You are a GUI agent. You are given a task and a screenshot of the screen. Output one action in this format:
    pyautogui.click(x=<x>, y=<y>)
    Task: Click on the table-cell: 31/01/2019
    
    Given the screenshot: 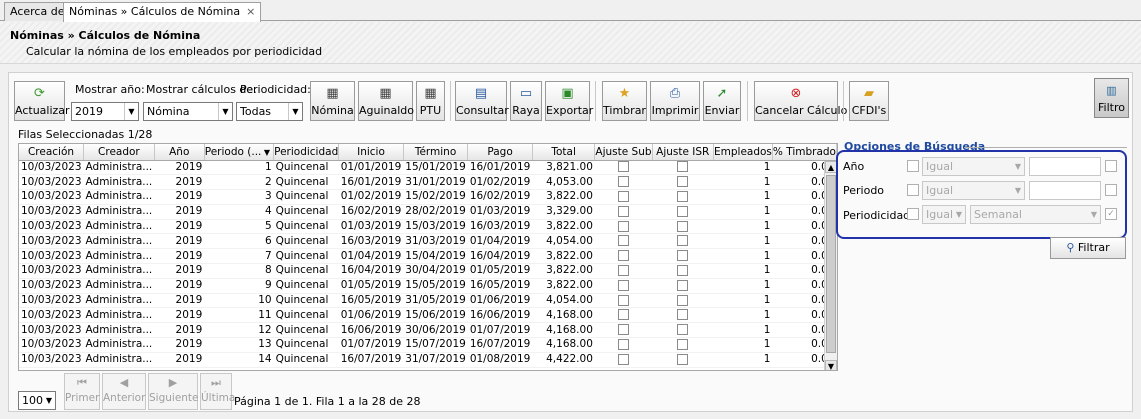 What is the action you would take?
    pyautogui.click(x=435, y=182)
    